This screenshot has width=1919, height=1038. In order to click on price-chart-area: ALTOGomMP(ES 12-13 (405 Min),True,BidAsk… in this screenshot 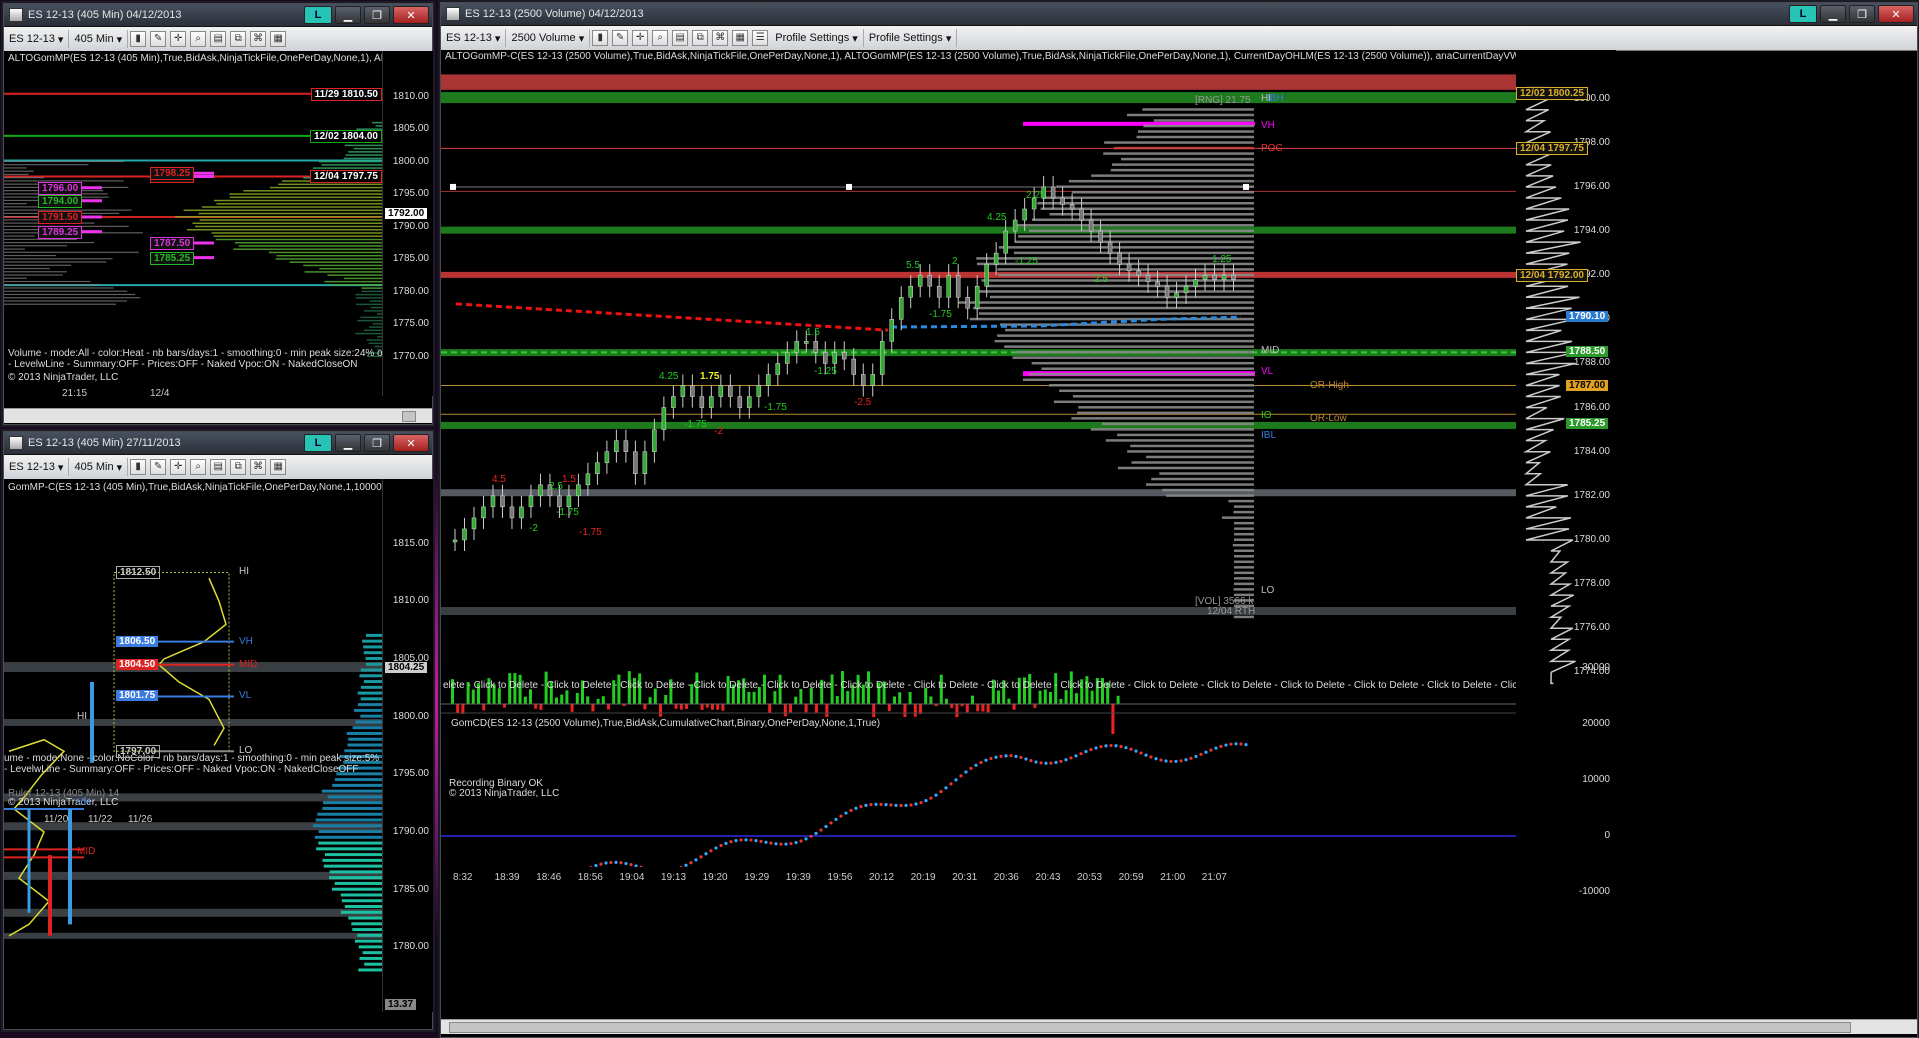, I will do `click(193, 223)`.